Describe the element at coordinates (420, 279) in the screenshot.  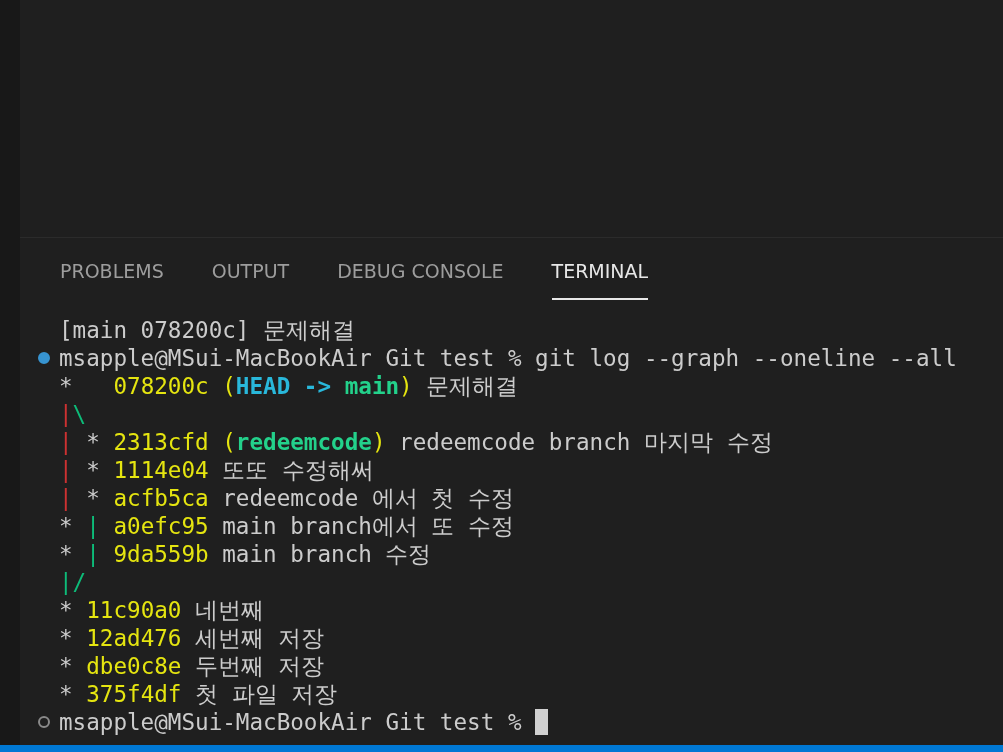
I see `panel-tab: DEBUG CONSOLE` at that location.